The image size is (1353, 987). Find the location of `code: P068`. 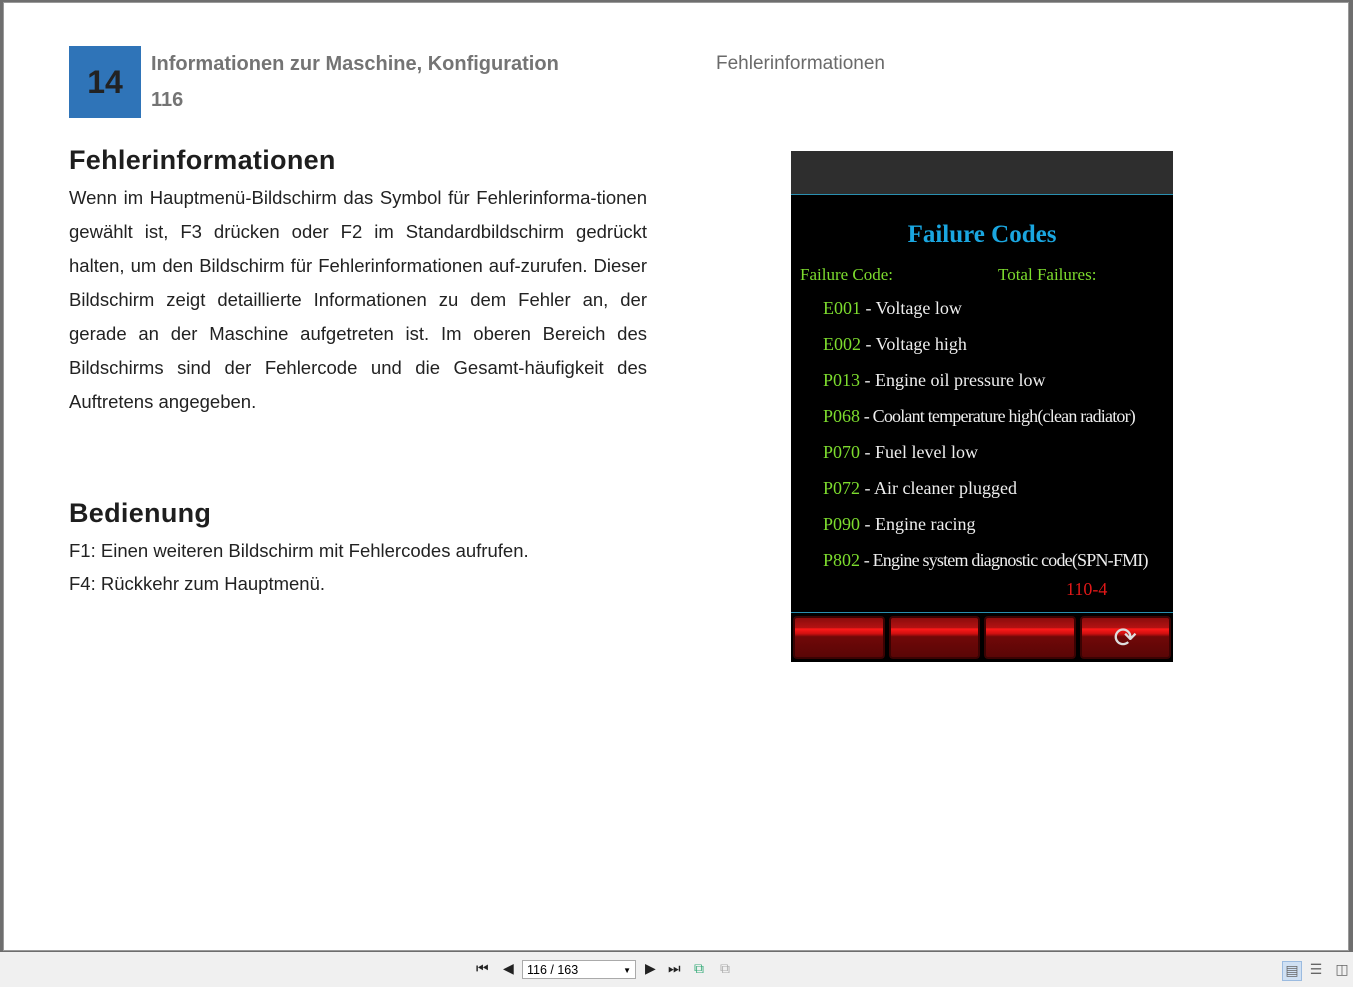

code: P068 is located at coordinates (842, 416).